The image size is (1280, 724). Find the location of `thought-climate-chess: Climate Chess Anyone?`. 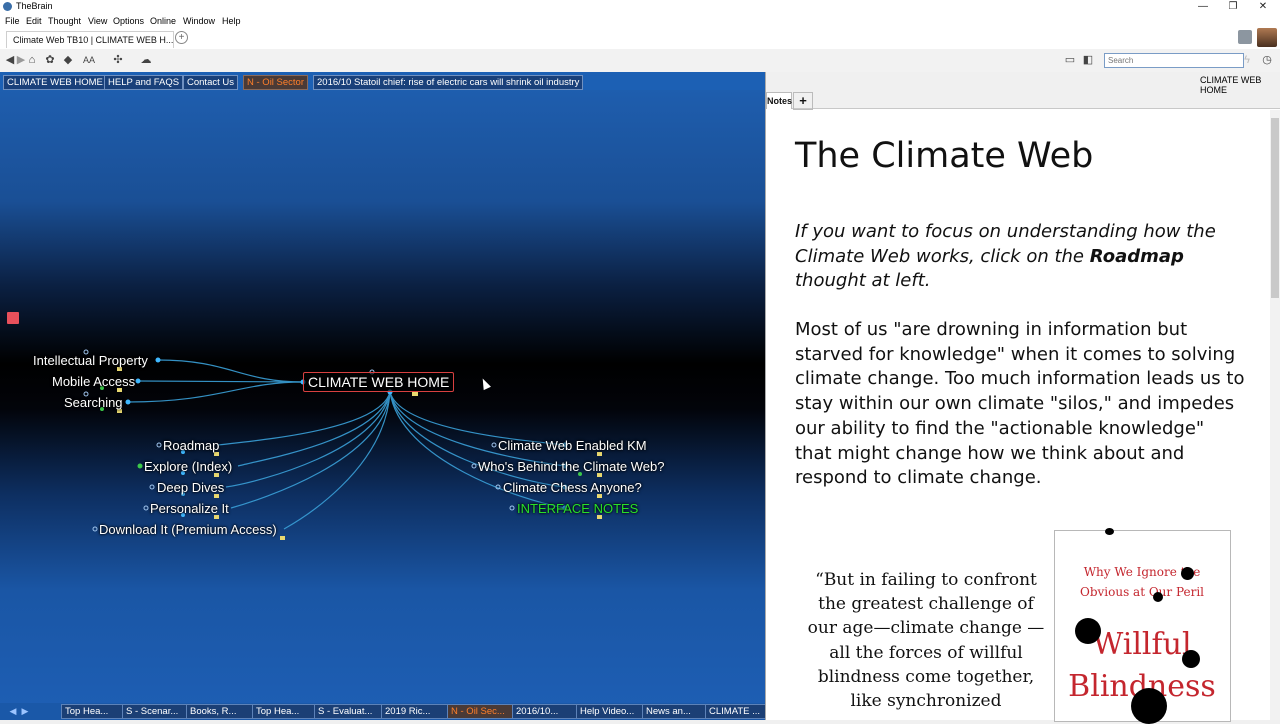

thought-climate-chess: Climate Chess Anyone? is located at coordinates (572, 487).